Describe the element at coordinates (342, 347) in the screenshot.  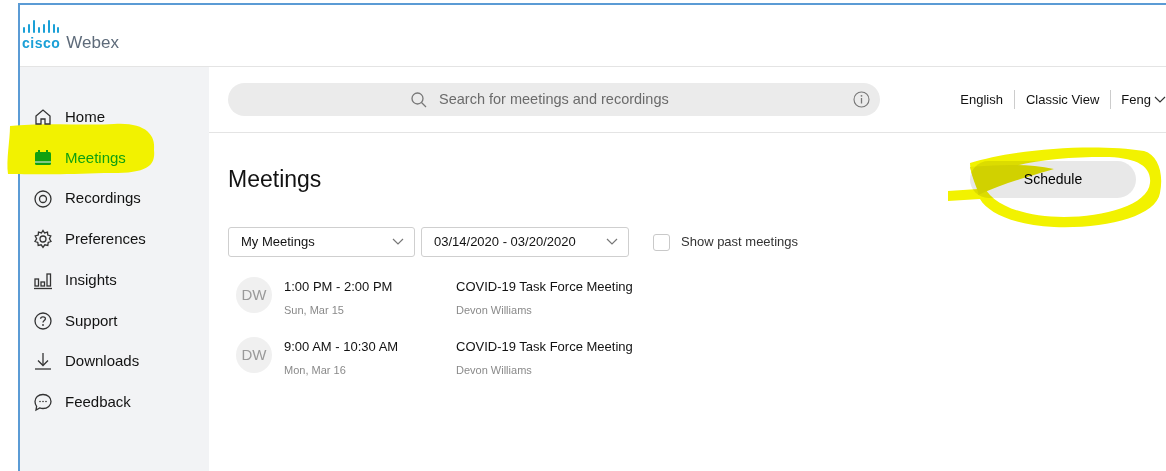
I see `meeting-time: 9:00 AM - 10:30 AM` at that location.